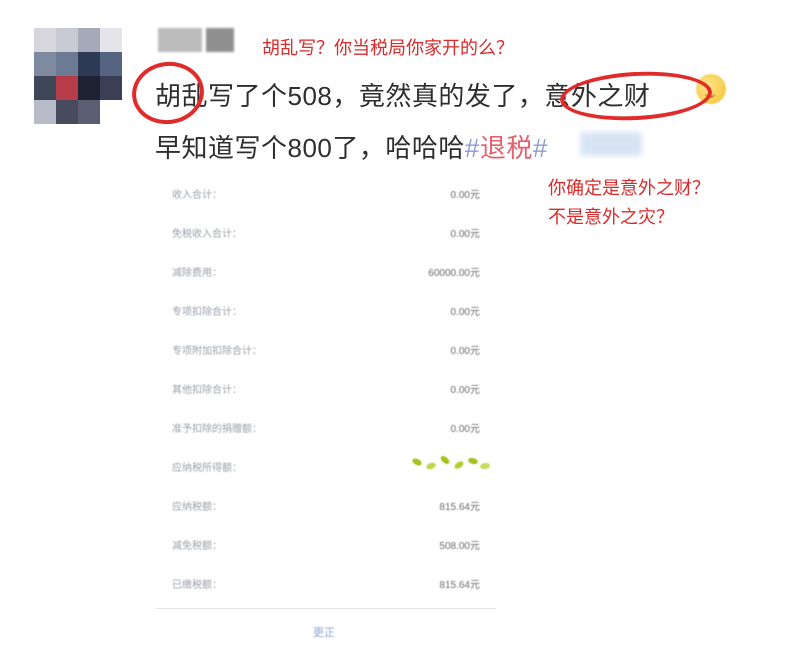  Describe the element at coordinates (326, 430) in the screenshot. I see `table-row: 准予扣除的捐赠额： 0.00元` at that location.